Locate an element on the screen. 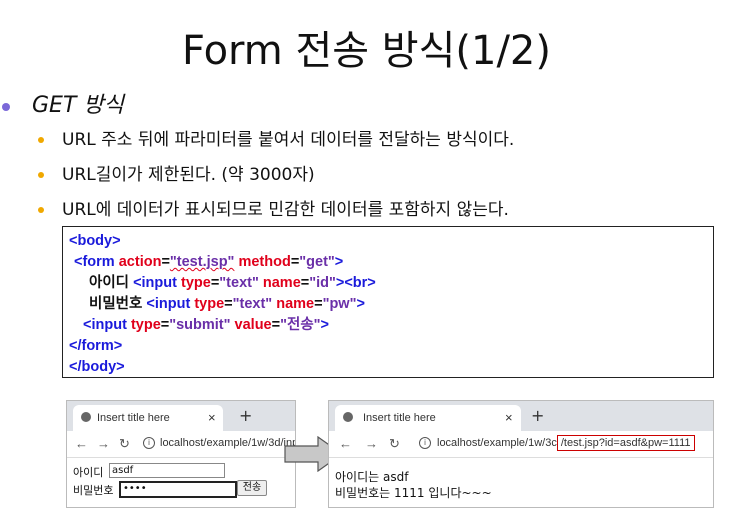 This screenshot has height=520, width=733. code-token: "pw" is located at coordinates (339, 304).